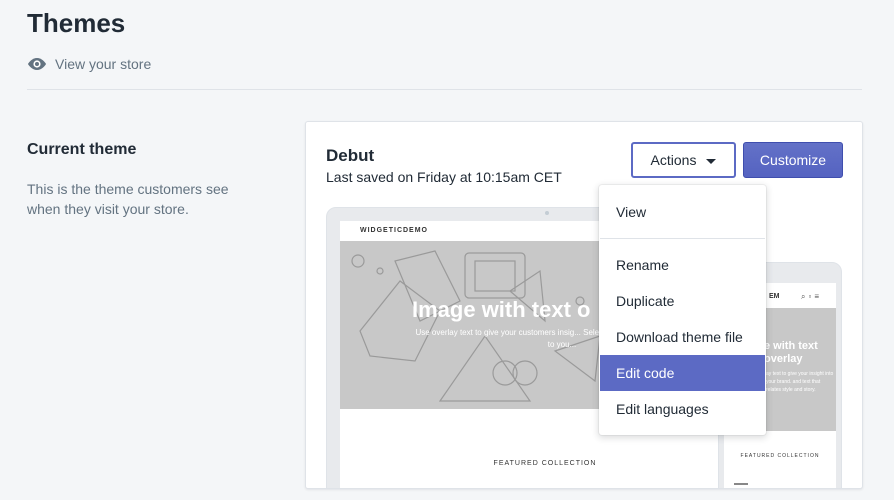  I want to click on phone-featured-label: FEATURED COLLECTION, so click(780, 456).